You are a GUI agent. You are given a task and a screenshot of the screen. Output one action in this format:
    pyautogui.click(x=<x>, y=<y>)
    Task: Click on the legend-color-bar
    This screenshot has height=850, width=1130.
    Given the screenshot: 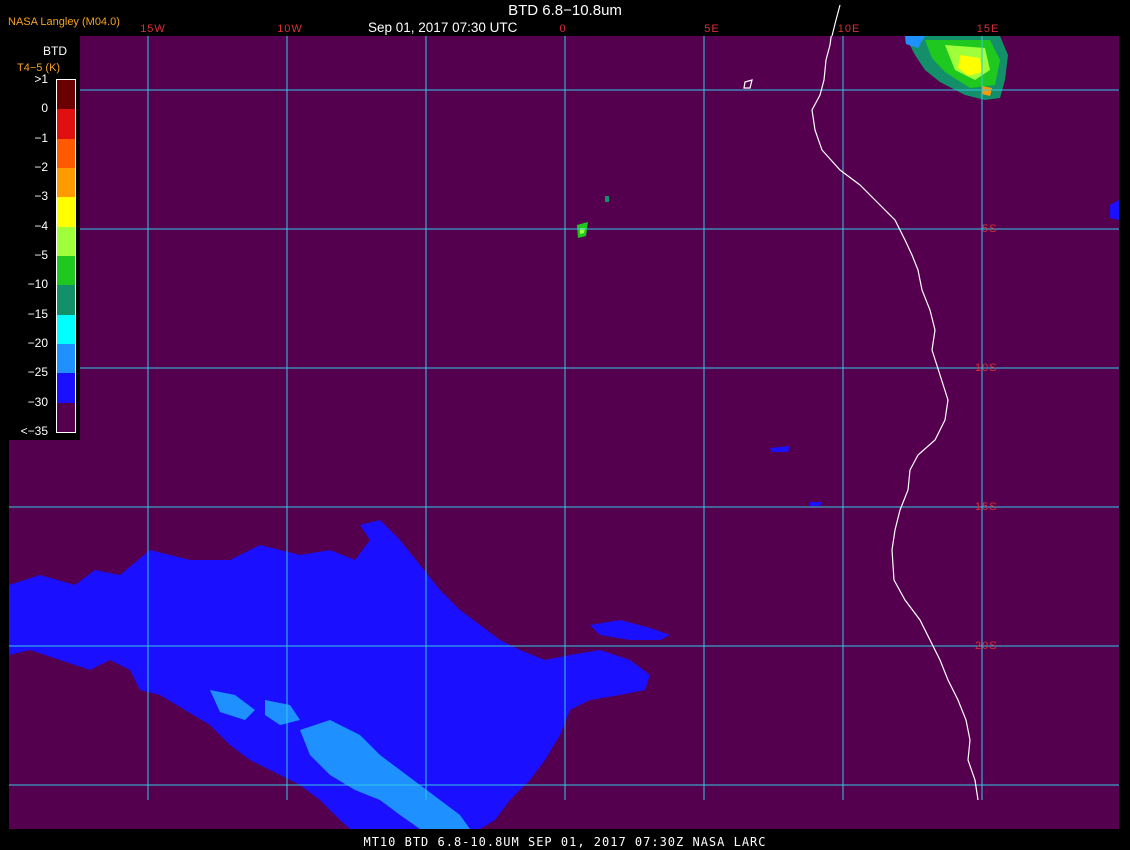 What is the action you would take?
    pyautogui.click(x=66, y=256)
    